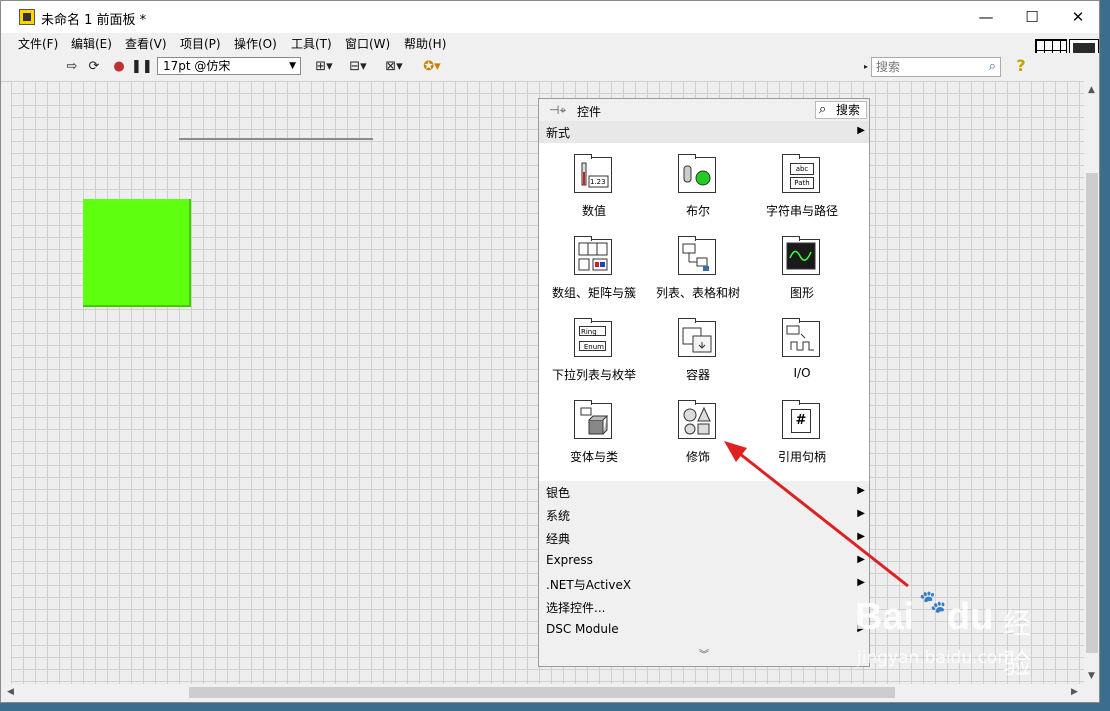 The image size is (1110, 711). What do you see at coordinates (311, 43) in the screenshot?
I see `menu-tools: 工具(T)` at bounding box center [311, 43].